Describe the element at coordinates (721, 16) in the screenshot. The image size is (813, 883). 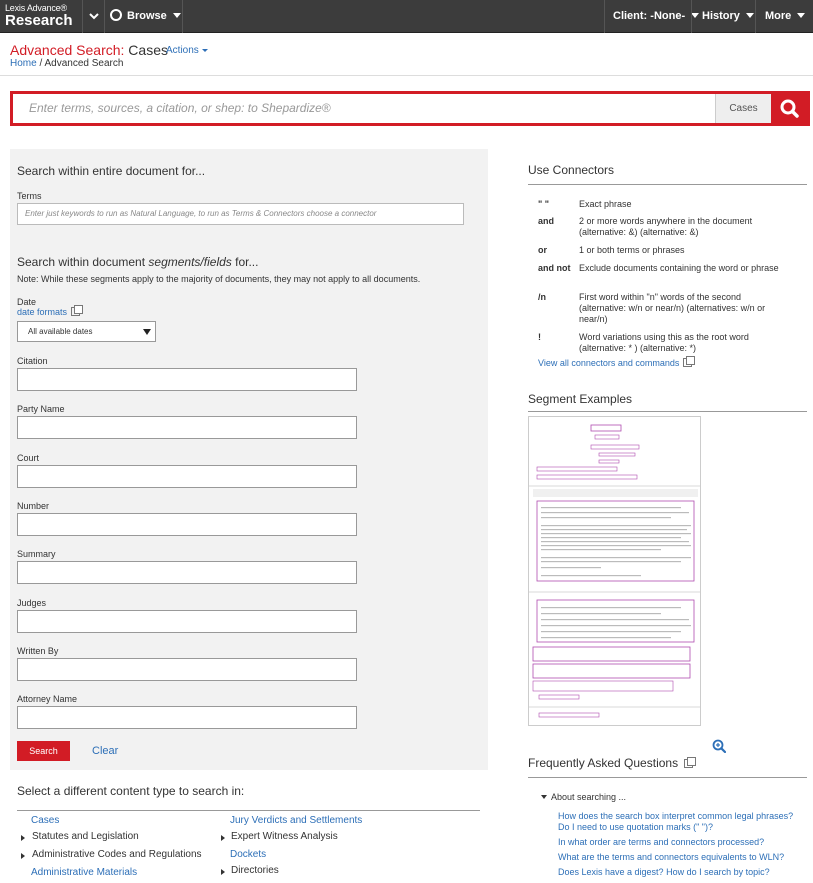
I see `history-label: History` at that location.